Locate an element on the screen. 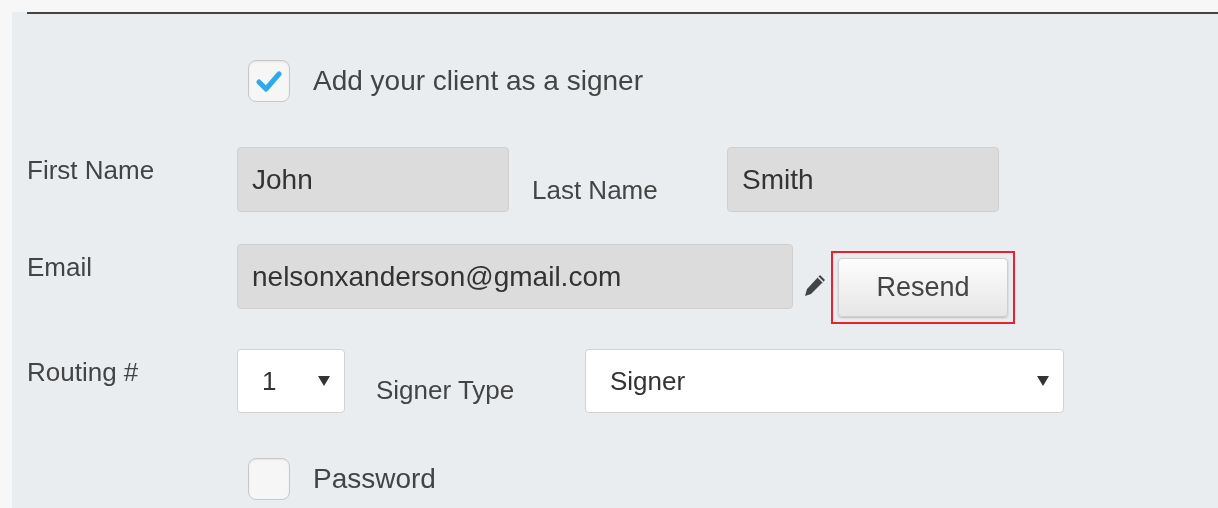 The height and width of the screenshot is (508, 1218). input-field: Smith is located at coordinates (863, 179).